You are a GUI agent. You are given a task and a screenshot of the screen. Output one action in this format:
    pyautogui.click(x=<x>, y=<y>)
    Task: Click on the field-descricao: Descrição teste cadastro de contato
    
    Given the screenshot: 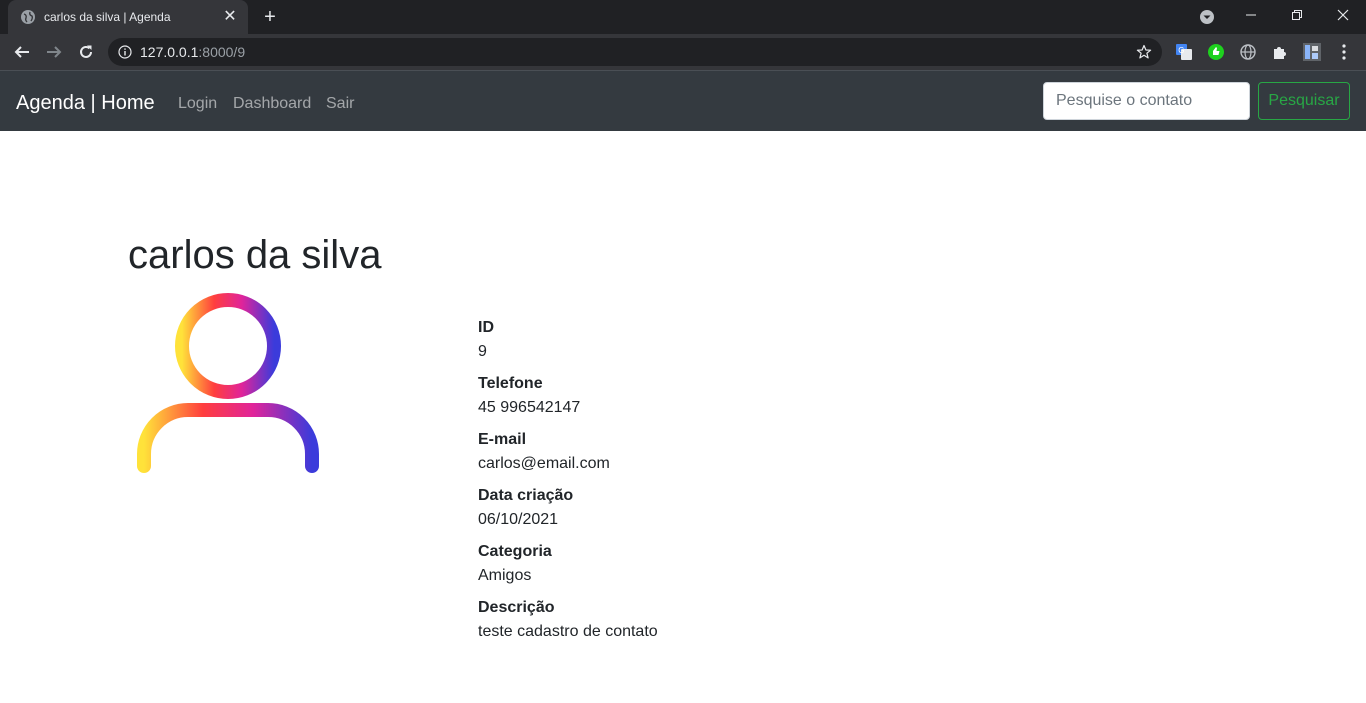 What is the action you would take?
    pyautogui.click(x=568, y=620)
    